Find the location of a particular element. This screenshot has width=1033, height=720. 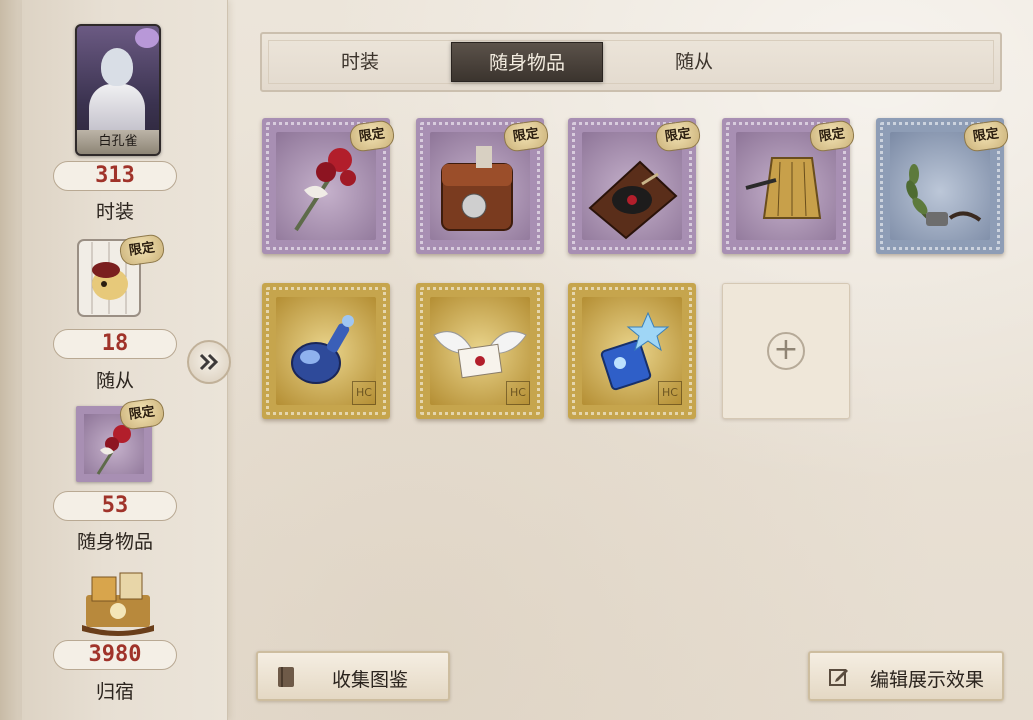

sidebar-edge is located at coordinates (11, 360).